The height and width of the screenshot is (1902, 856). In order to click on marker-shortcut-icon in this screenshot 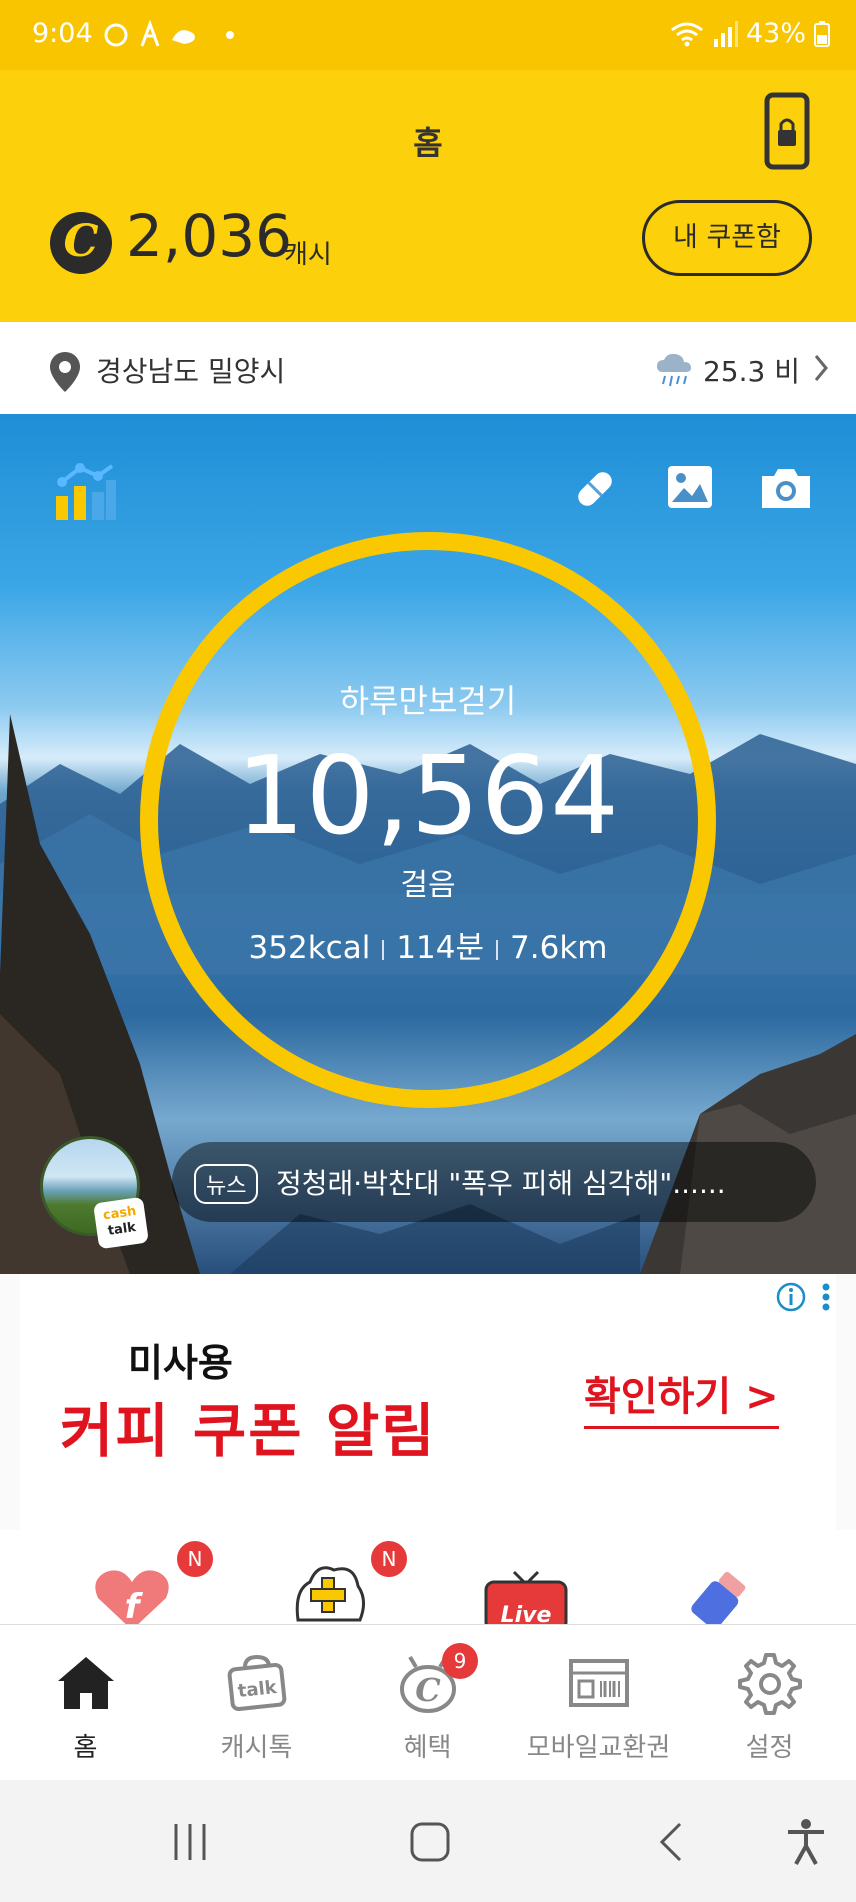, I will do `click(722, 1597)`.